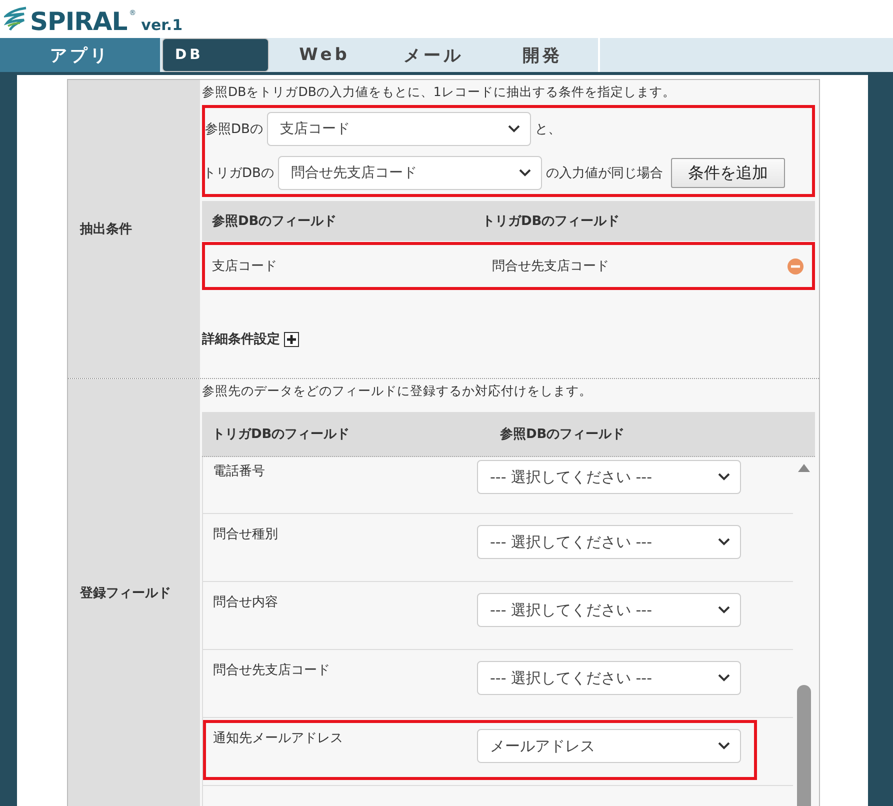  I want to click on reference-dropdown: 支店コード, so click(398, 129).